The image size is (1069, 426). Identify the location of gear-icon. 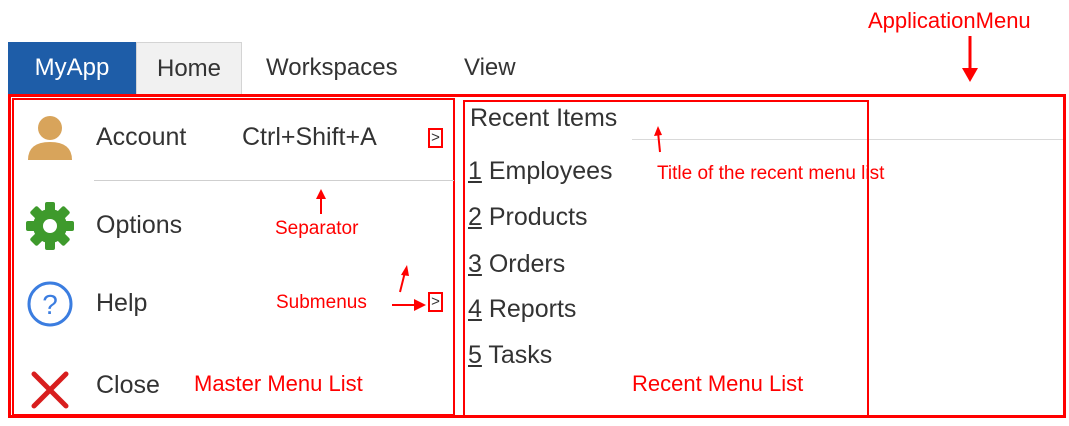
(50, 226).